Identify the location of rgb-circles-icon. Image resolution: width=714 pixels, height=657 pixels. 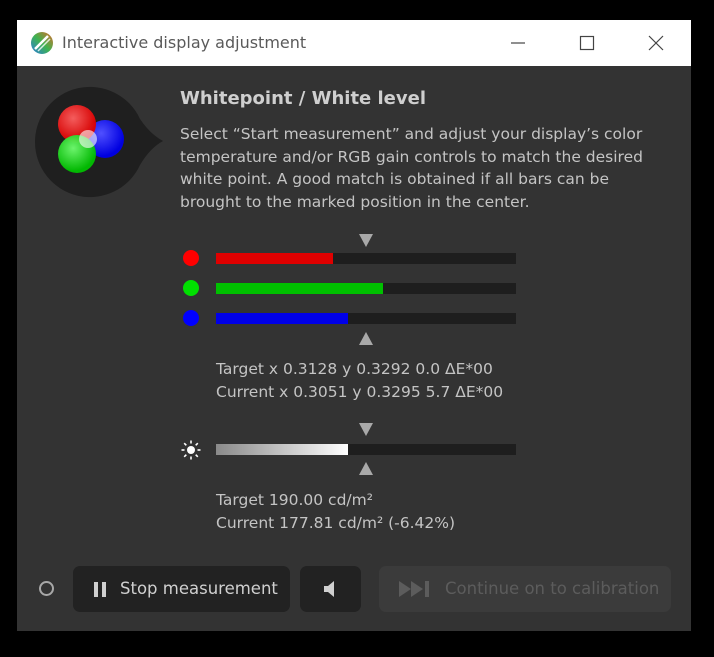
(99, 142).